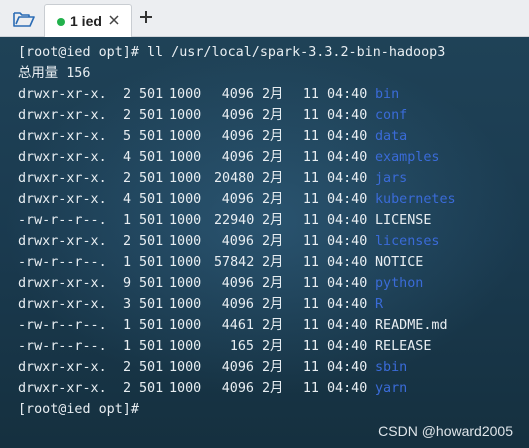 This screenshot has height=448, width=529. What do you see at coordinates (234, 220) in the screenshot?
I see `file-size: 22940` at bounding box center [234, 220].